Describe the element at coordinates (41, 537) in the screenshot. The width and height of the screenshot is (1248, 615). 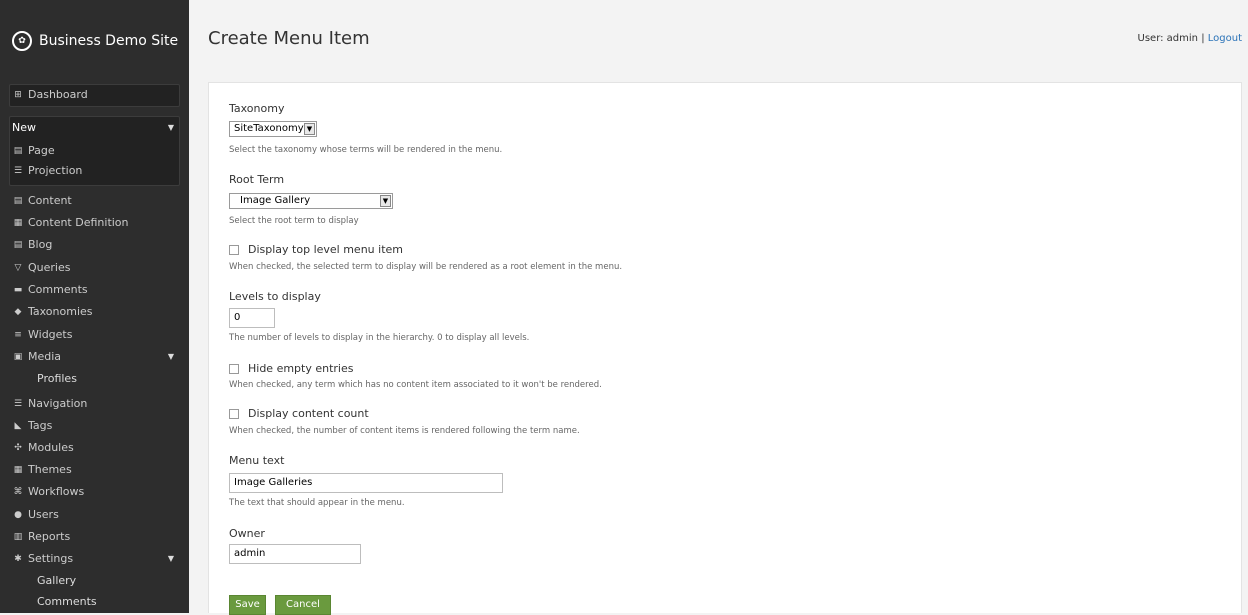
I see `sidebar-item-reports: ▥ Reports` at that location.